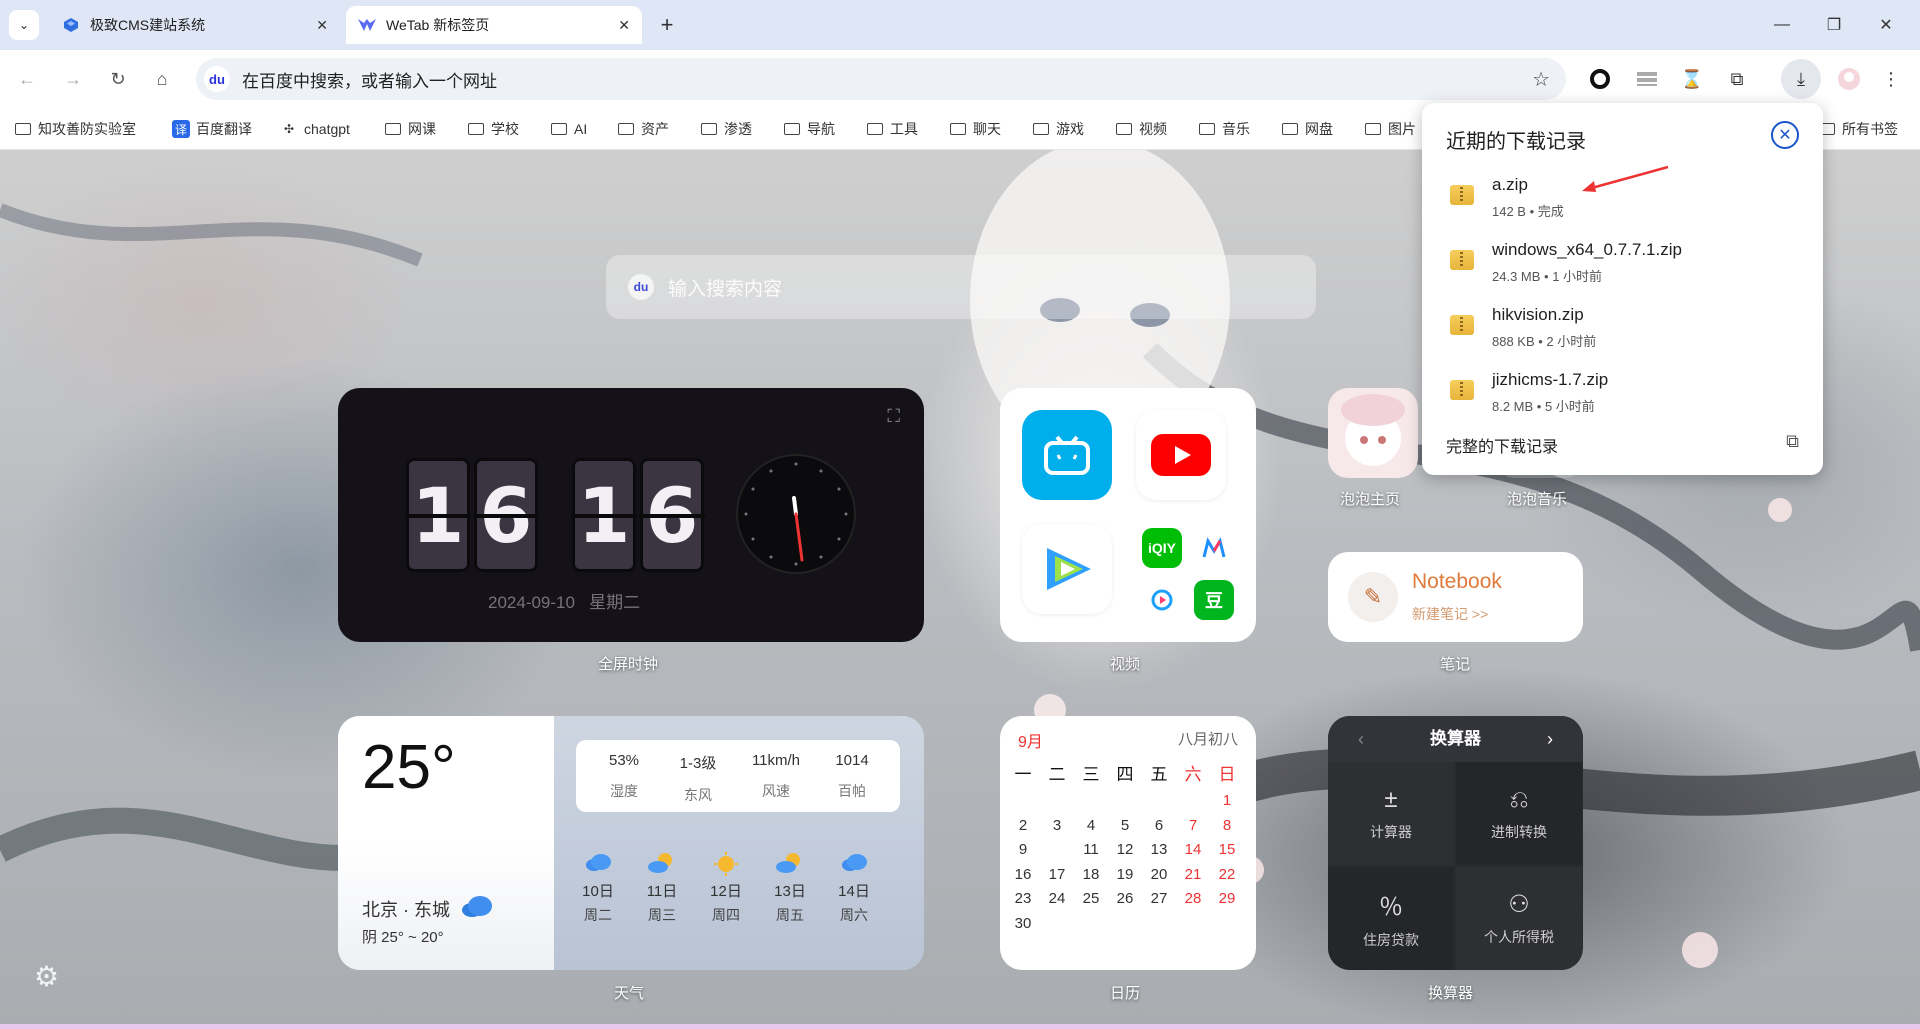 This screenshot has height=1029, width=1920. I want to click on calendar-day: 2, so click(1023, 826).